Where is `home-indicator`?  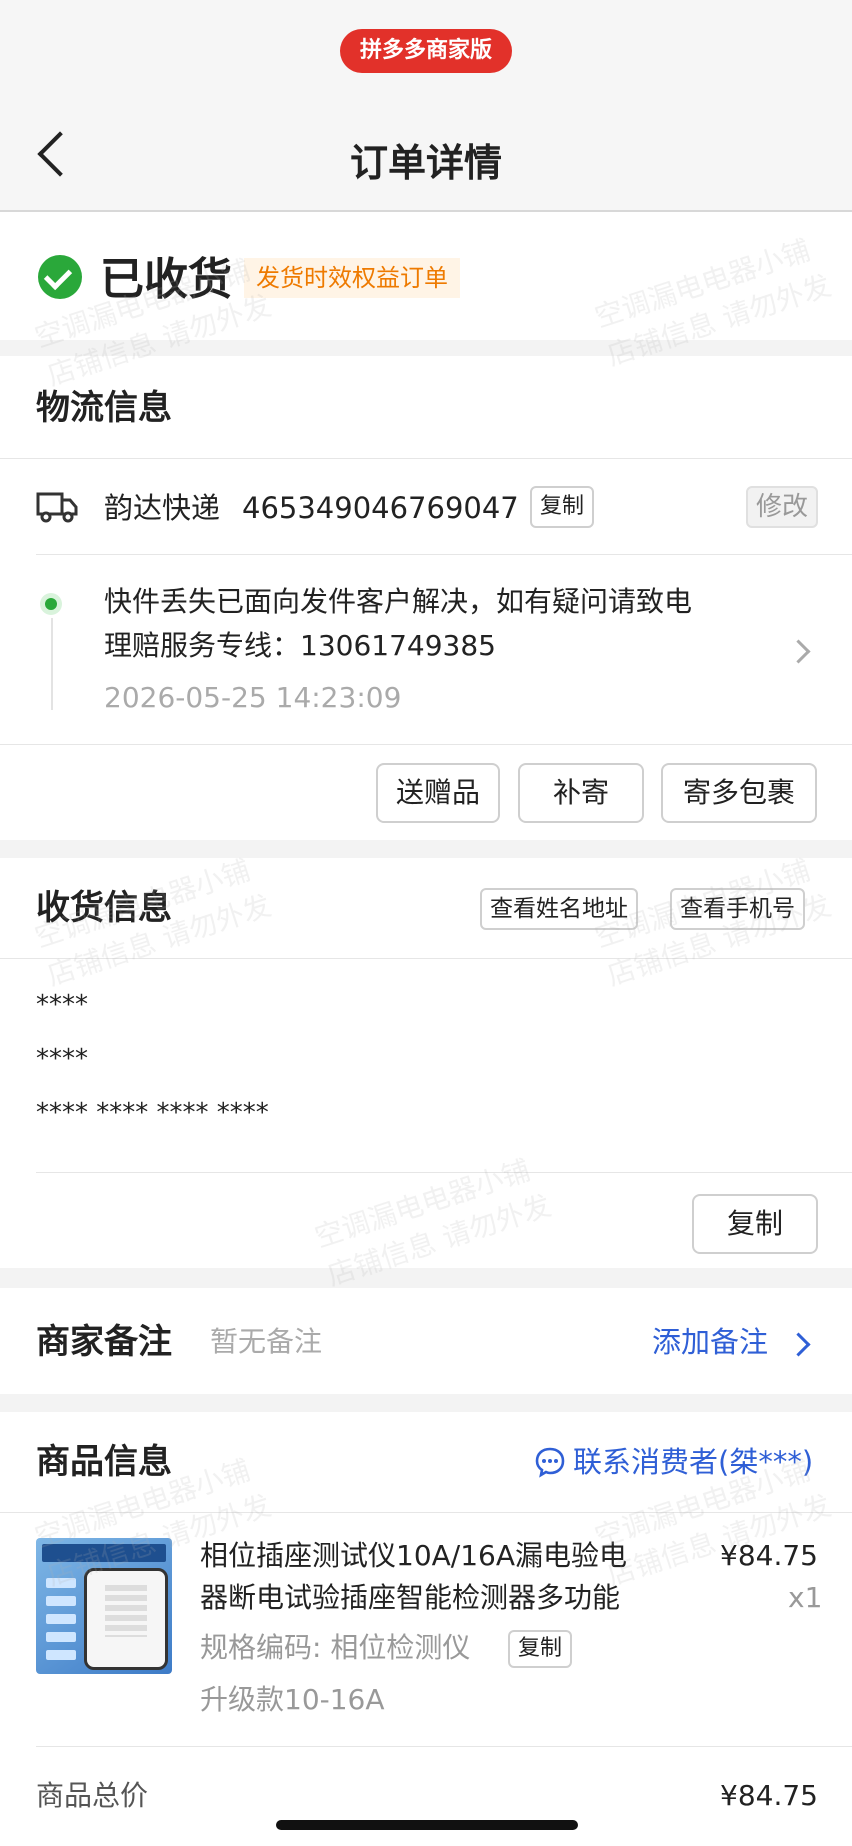 home-indicator is located at coordinates (427, 1825).